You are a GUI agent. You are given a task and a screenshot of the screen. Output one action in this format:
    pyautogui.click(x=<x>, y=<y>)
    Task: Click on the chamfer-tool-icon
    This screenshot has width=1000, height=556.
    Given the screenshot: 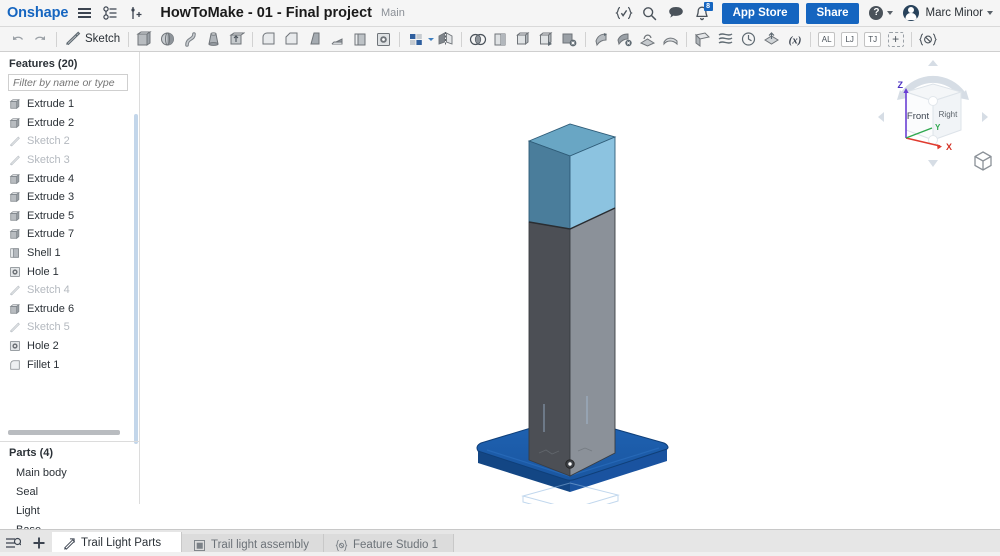 What is the action you would take?
    pyautogui.click(x=291, y=39)
    